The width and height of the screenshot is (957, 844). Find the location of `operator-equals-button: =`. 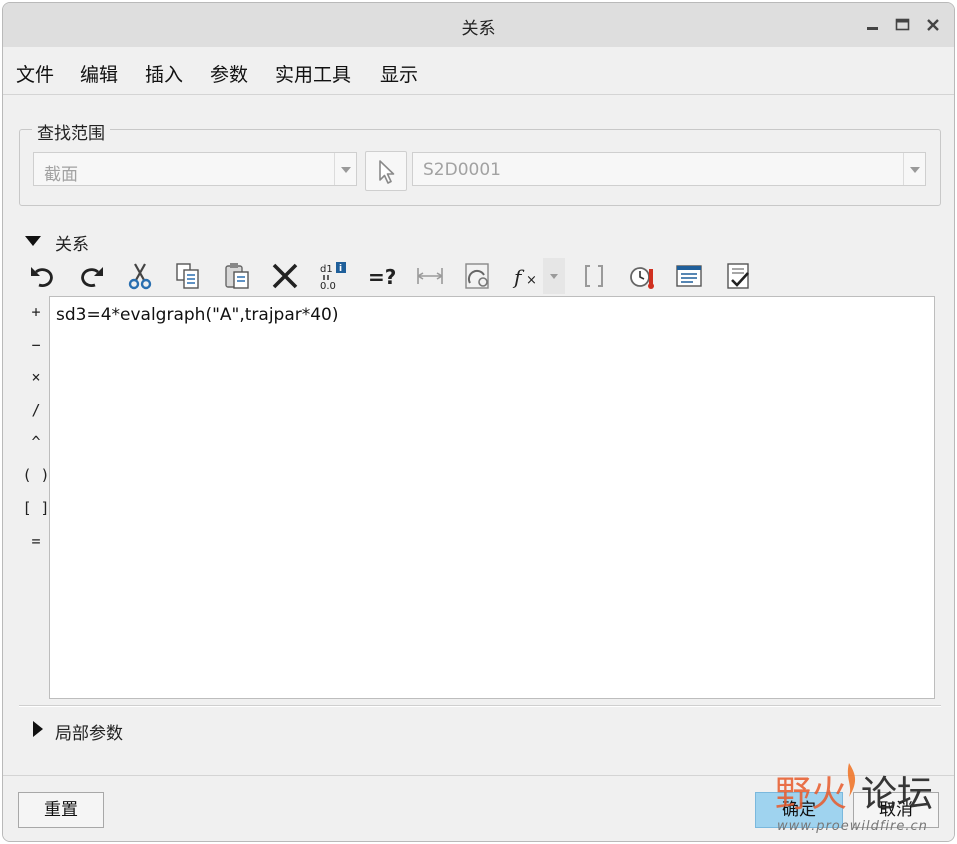

operator-equals-button: = is located at coordinates (36, 541).